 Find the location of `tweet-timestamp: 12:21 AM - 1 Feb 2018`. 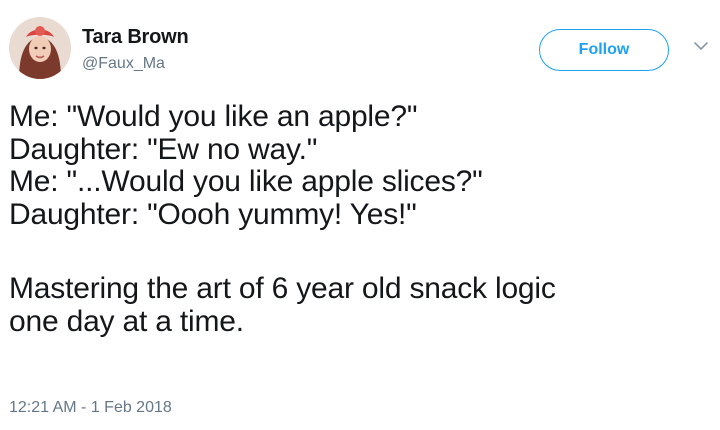

tweet-timestamp: 12:21 AM - 1 Feb 2018 is located at coordinates (90, 408).